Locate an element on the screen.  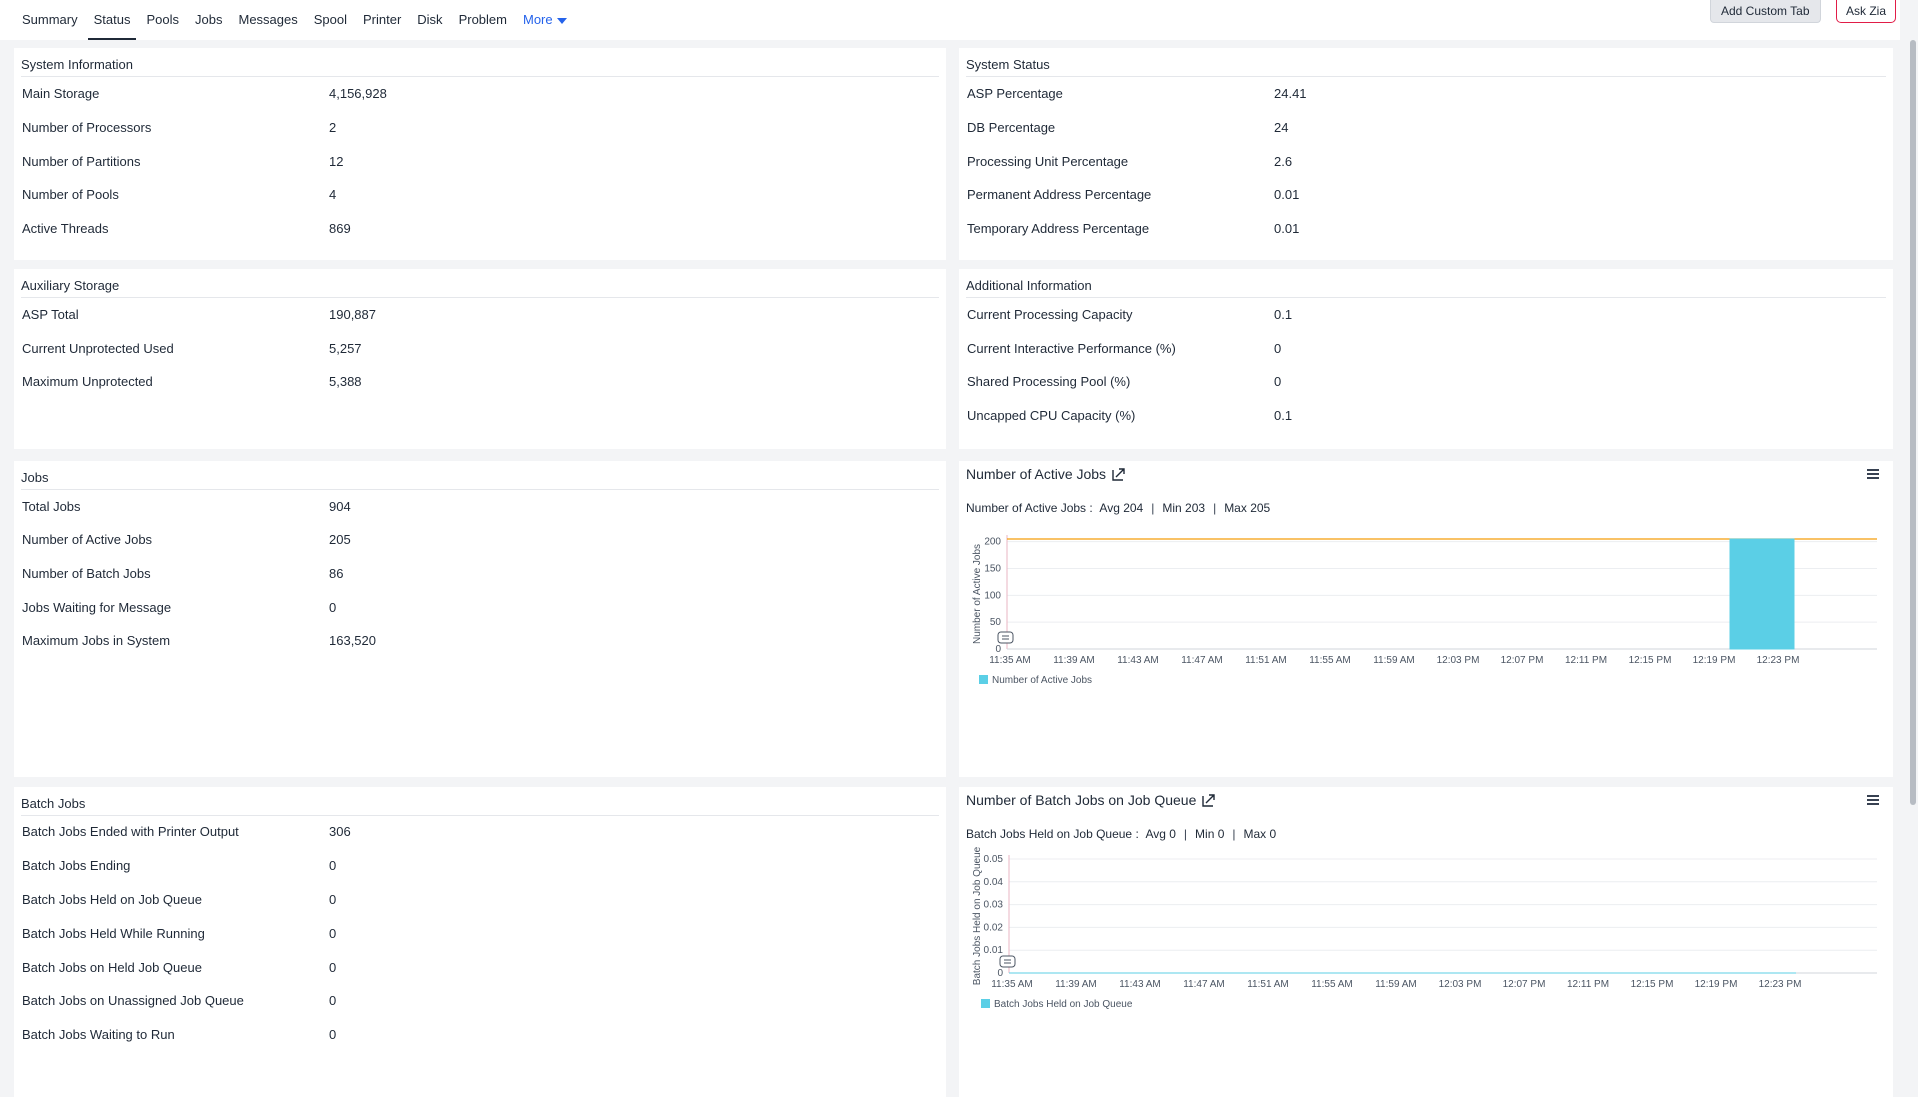
y-tick-label: 0.04 is located at coordinates (994, 882).